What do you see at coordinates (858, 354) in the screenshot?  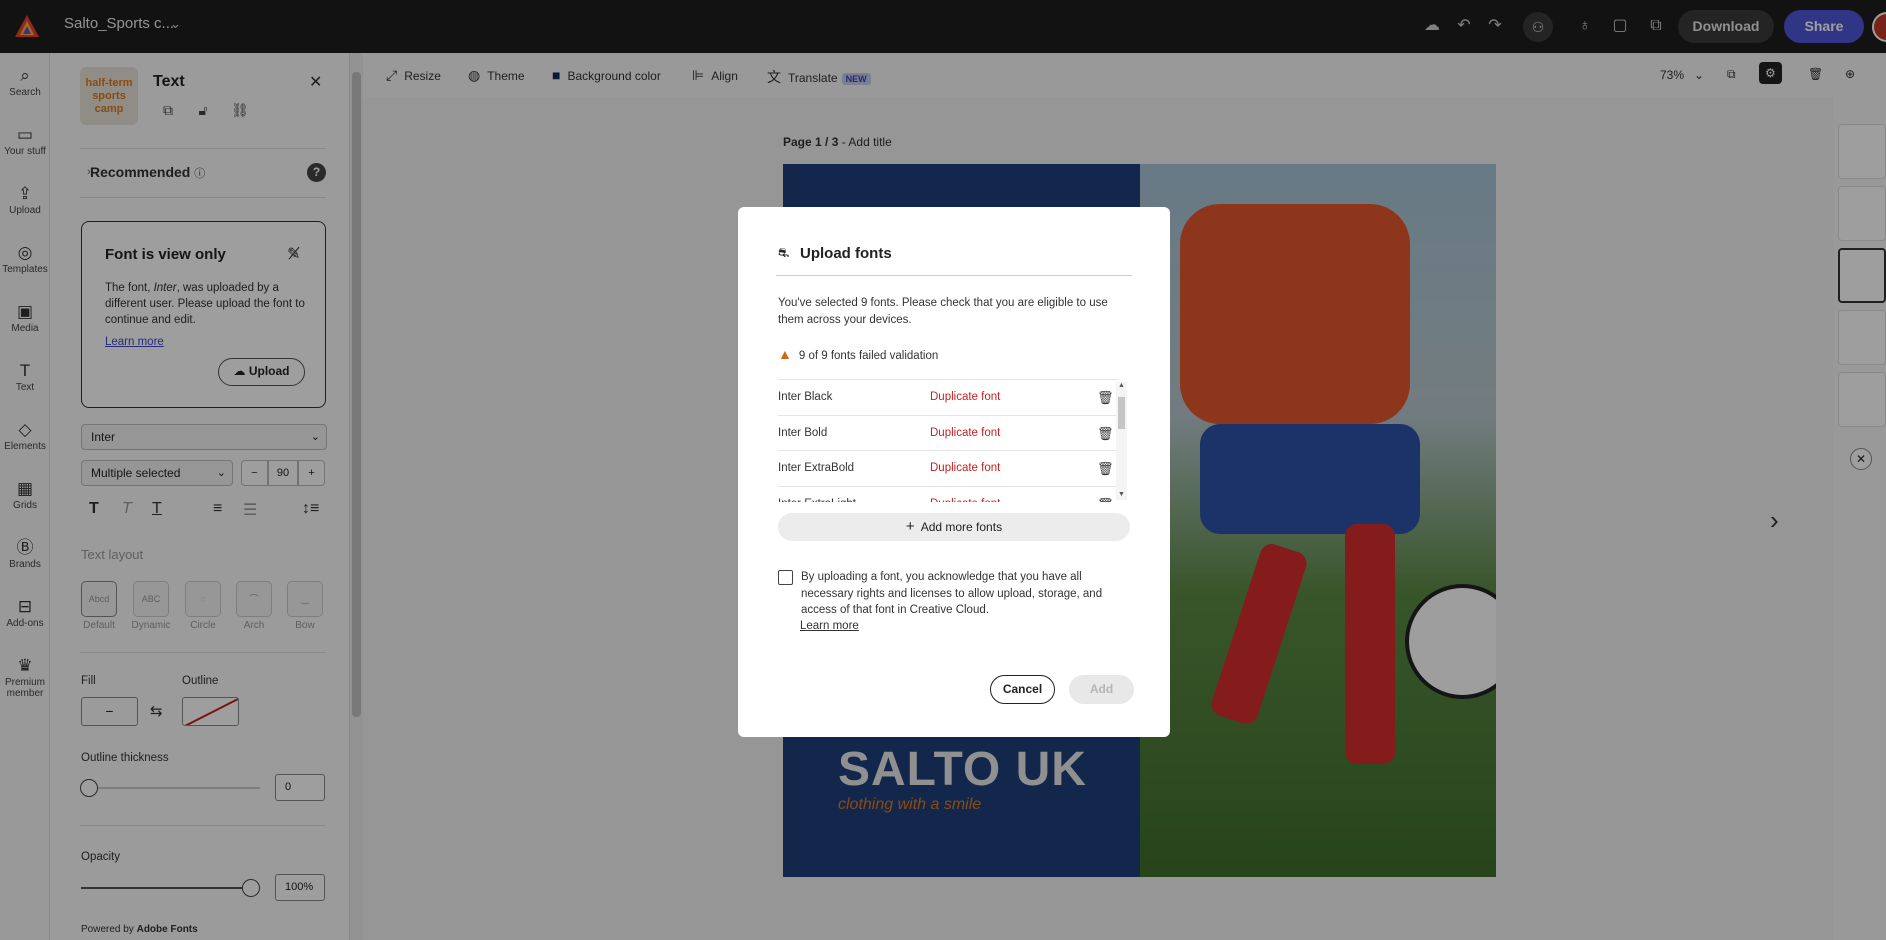 I see `validation-warning: ▲ 9 of 9 fonts failed validation` at bounding box center [858, 354].